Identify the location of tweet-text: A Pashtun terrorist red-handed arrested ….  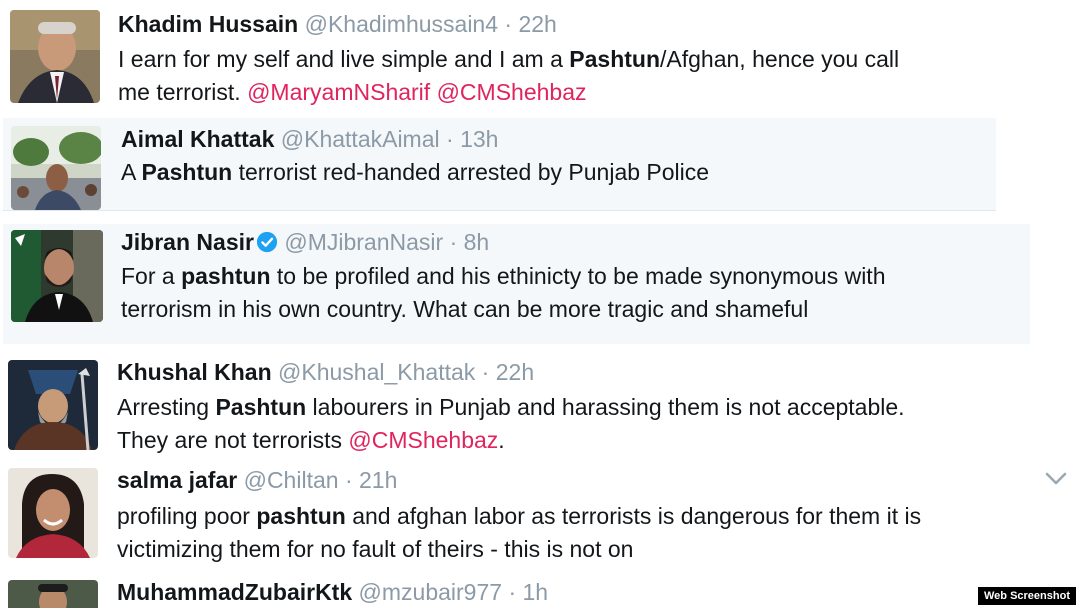
(415, 172).